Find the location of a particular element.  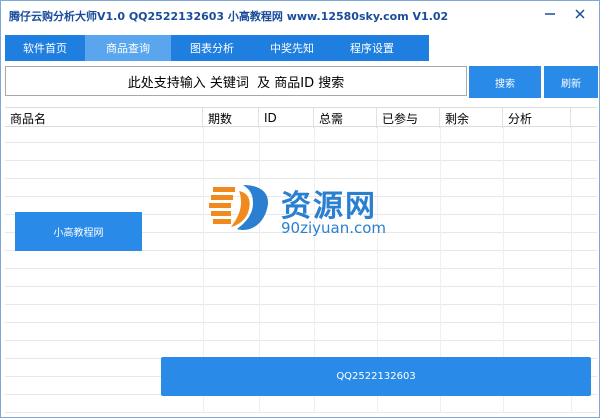

column-header-remaining: 剩余 is located at coordinates (471, 118).